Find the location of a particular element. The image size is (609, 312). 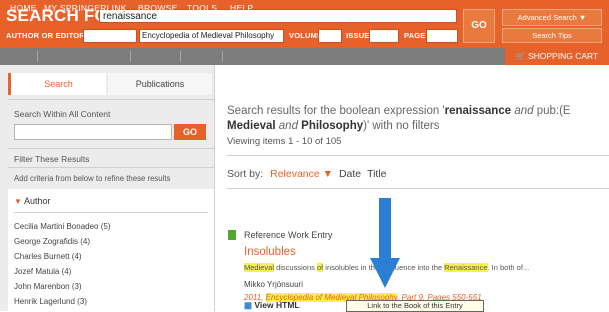

page-input is located at coordinates (442, 36).